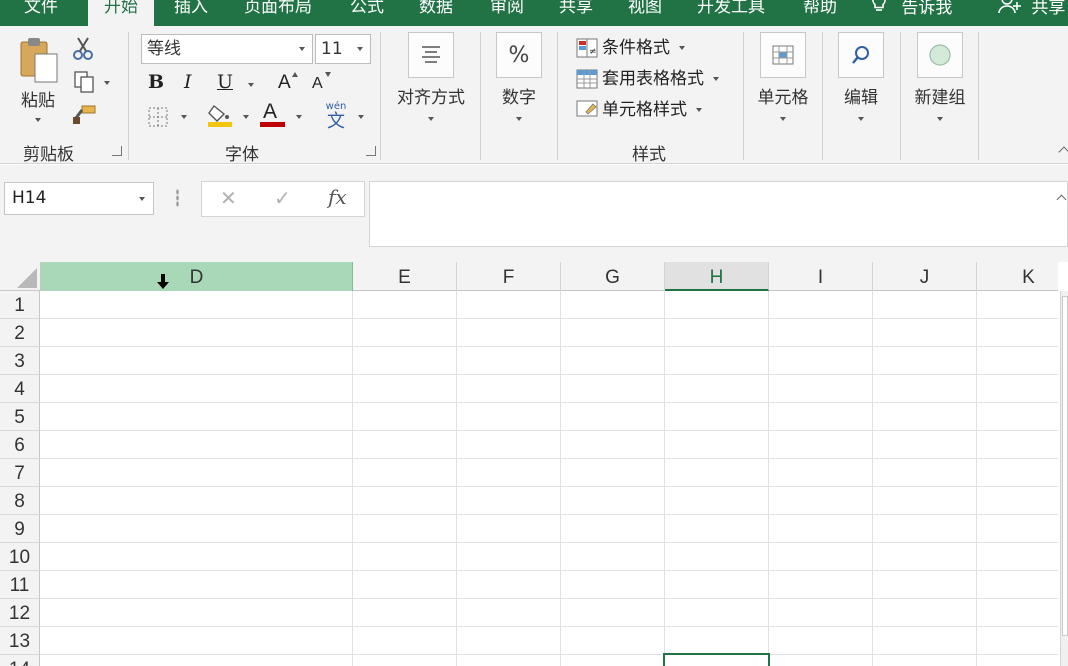 The width and height of the screenshot is (1068, 666). I want to click on name-box: H14, so click(79, 198).